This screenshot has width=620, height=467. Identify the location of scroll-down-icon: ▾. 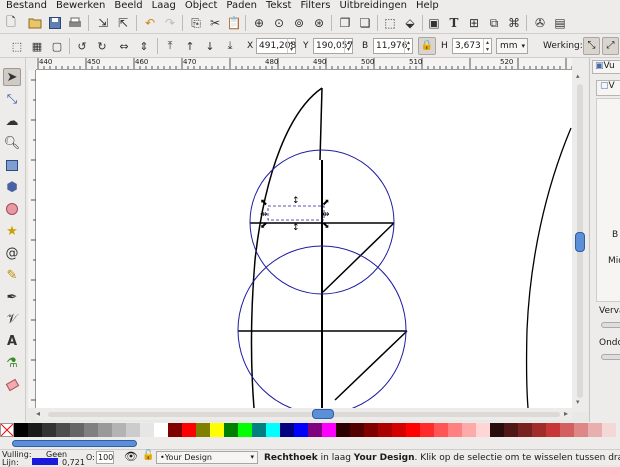
(578, 402).